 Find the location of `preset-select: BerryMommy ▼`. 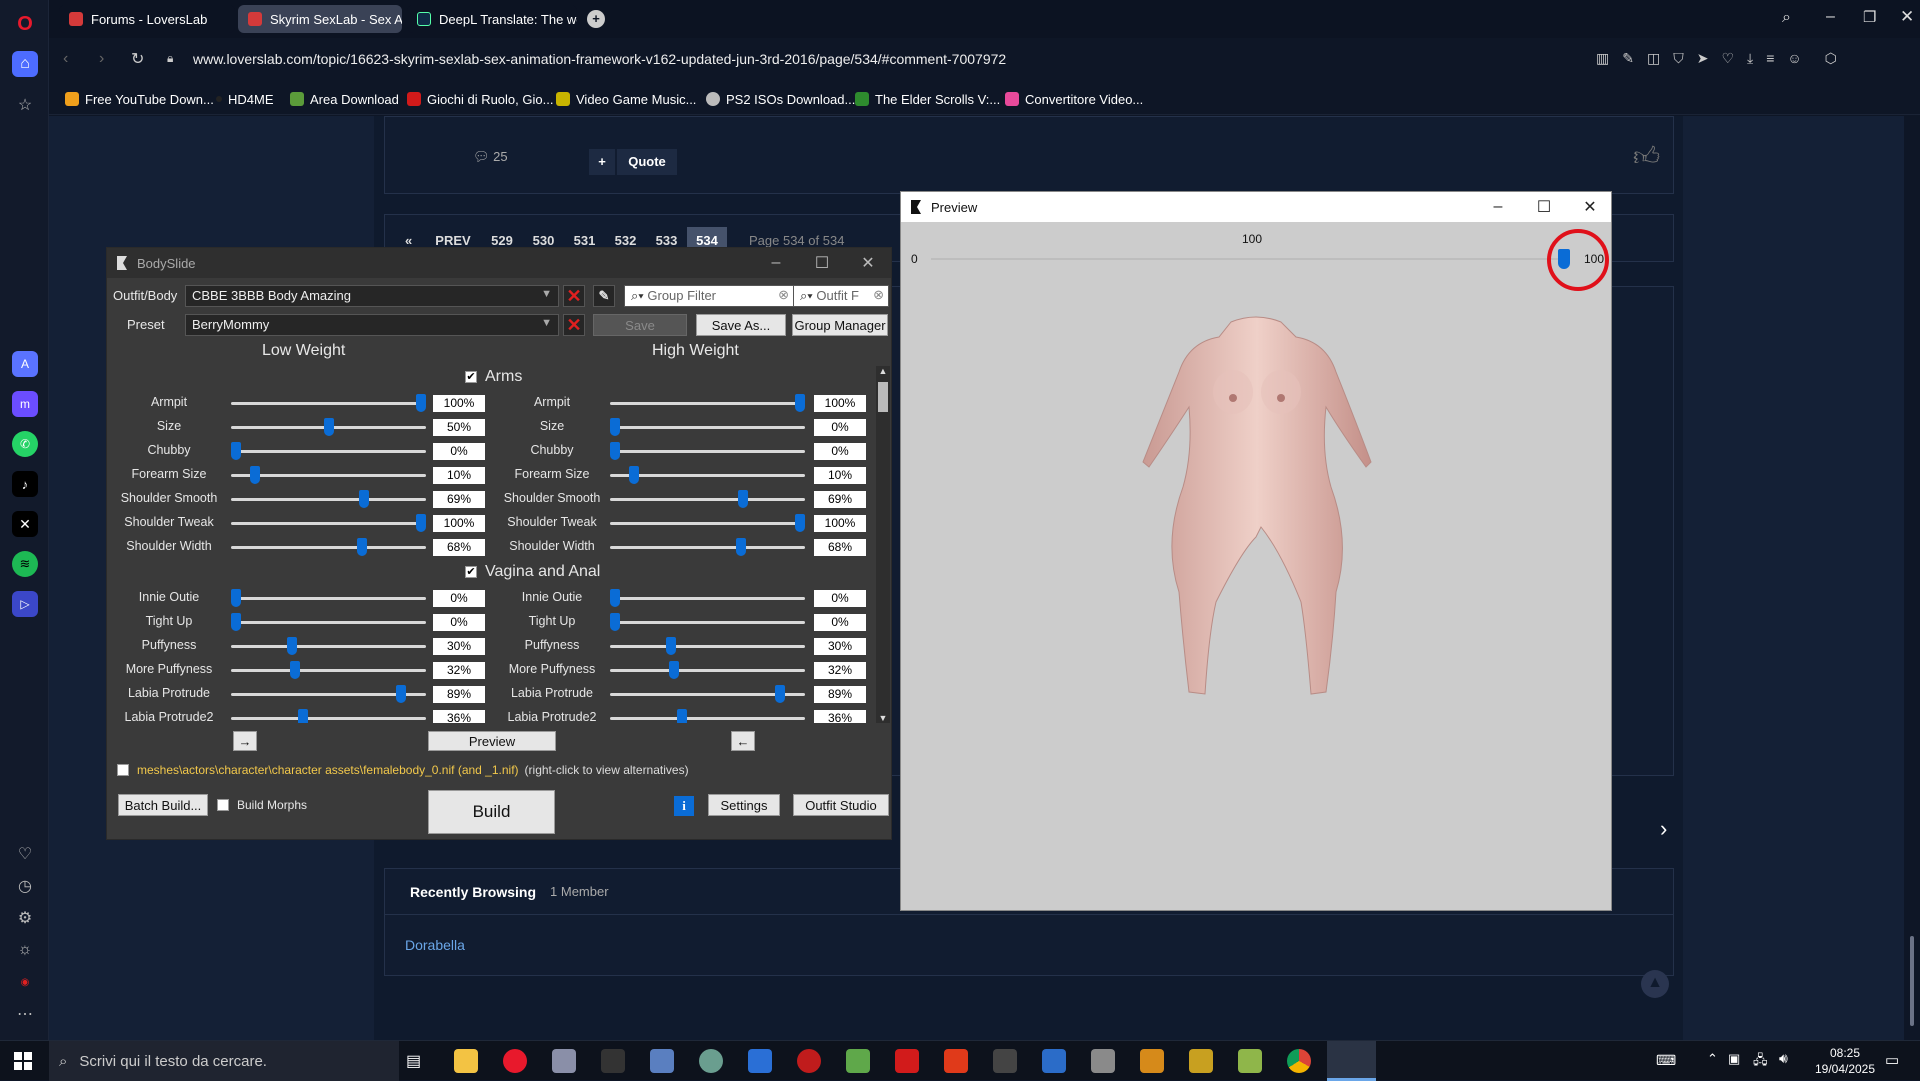

preset-select: BerryMommy ▼ is located at coordinates (372, 325).